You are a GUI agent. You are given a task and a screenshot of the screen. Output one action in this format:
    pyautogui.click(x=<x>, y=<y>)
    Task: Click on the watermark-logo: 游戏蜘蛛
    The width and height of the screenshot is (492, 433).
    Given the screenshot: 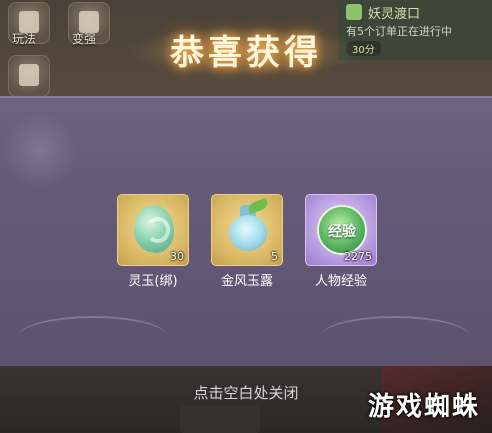 What is the action you would take?
    pyautogui.click(x=424, y=407)
    